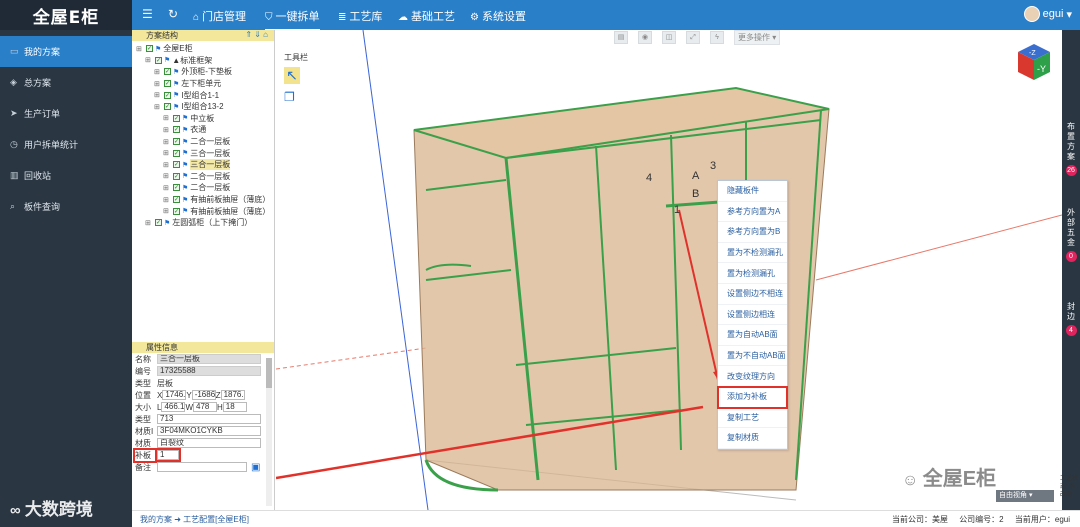 The height and width of the screenshot is (527, 1080). What do you see at coordinates (752, 253) in the screenshot?
I see `context-menu-item: 置为不检测漏孔` at bounding box center [752, 253].